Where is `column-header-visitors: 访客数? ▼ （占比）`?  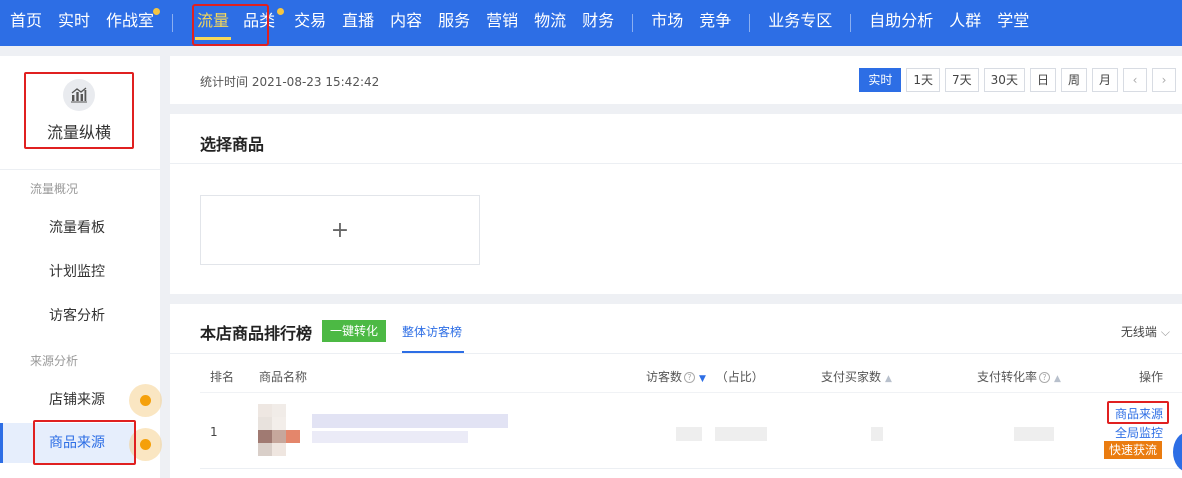
column-header-visitors: 访客数? ▼ （占比） is located at coordinates (705, 376).